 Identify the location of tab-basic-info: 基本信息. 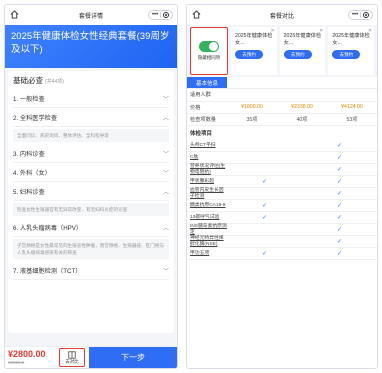
(207, 82).